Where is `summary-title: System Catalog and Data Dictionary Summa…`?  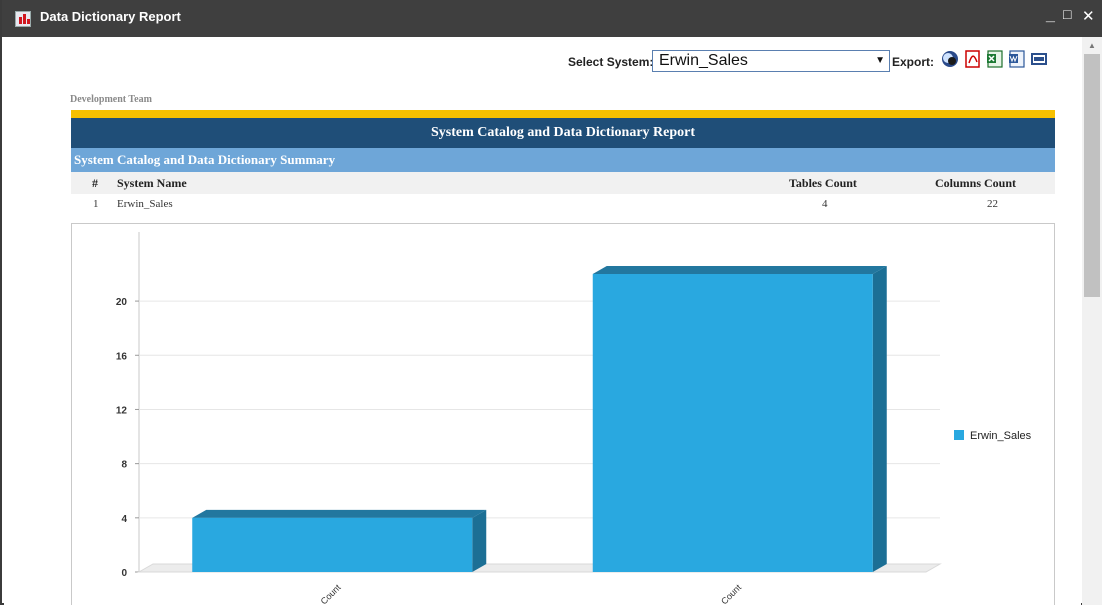 summary-title: System Catalog and Data Dictionary Summa… is located at coordinates (563, 160).